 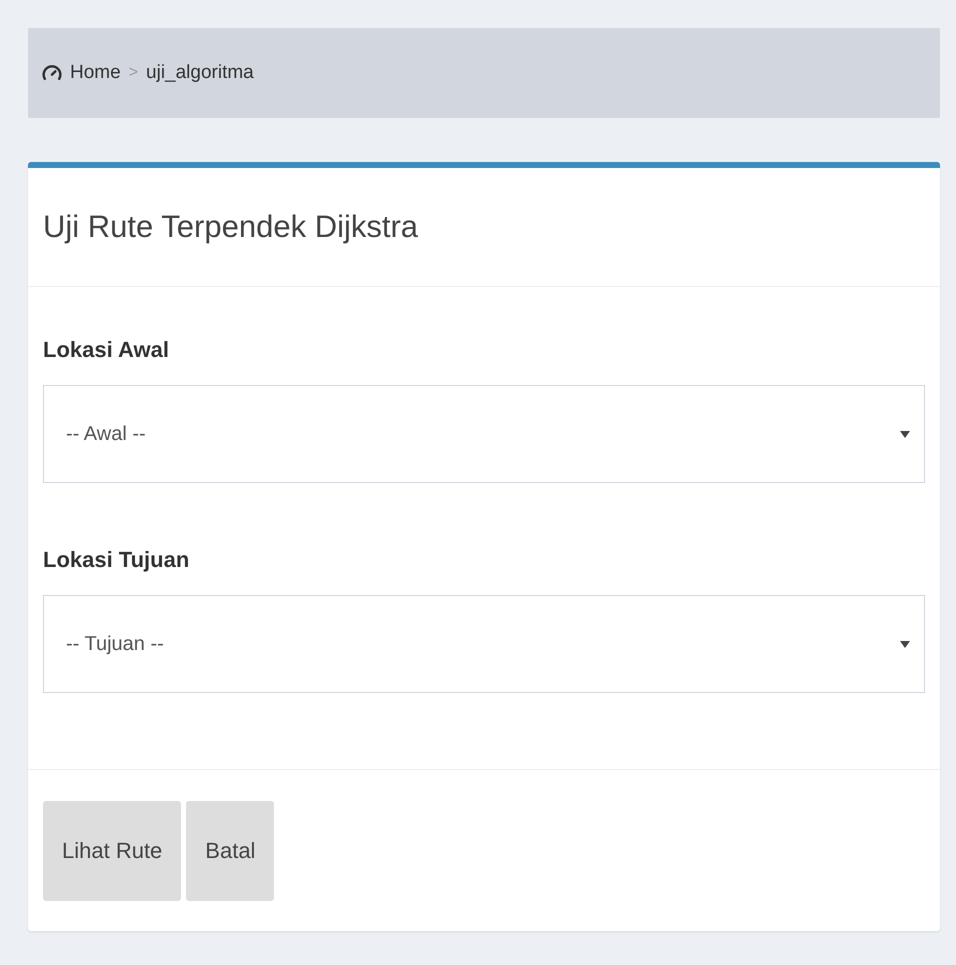 What do you see at coordinates (230, 227) in the screenshot?
I see `card-title: Uji Rute Terpendek Dijkstra` at bounding box center [230, 227].